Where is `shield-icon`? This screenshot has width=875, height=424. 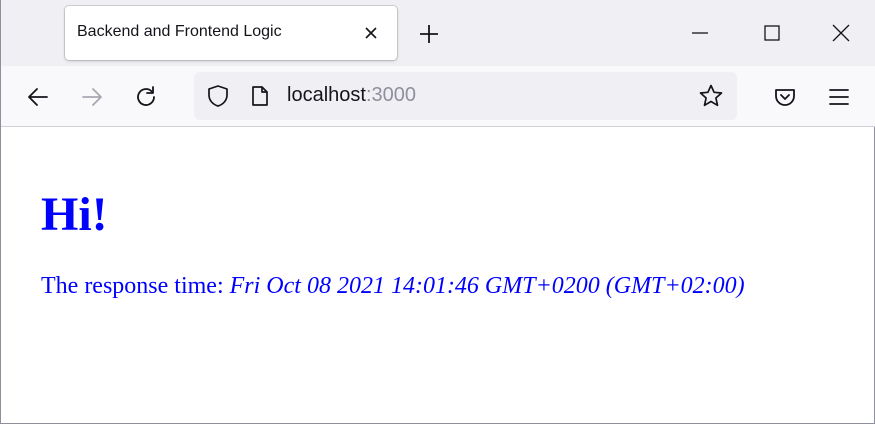
shield-icon is located at coordinates (218, 96).